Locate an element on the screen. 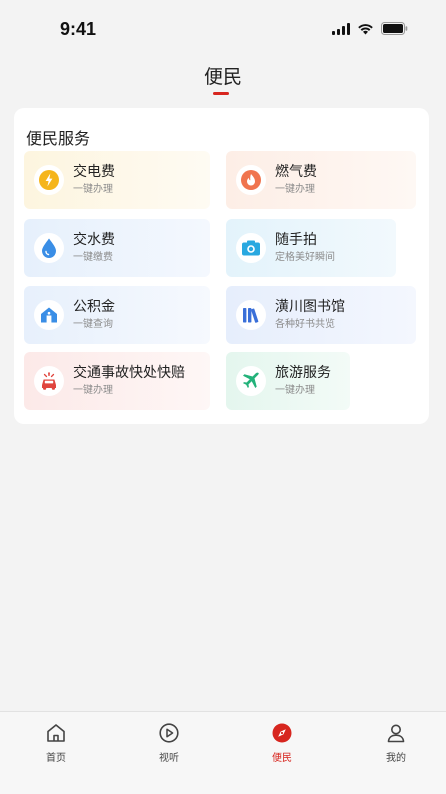 This screenshot has width=446, height=794. battery-icon is located at coordinates (394, 28).